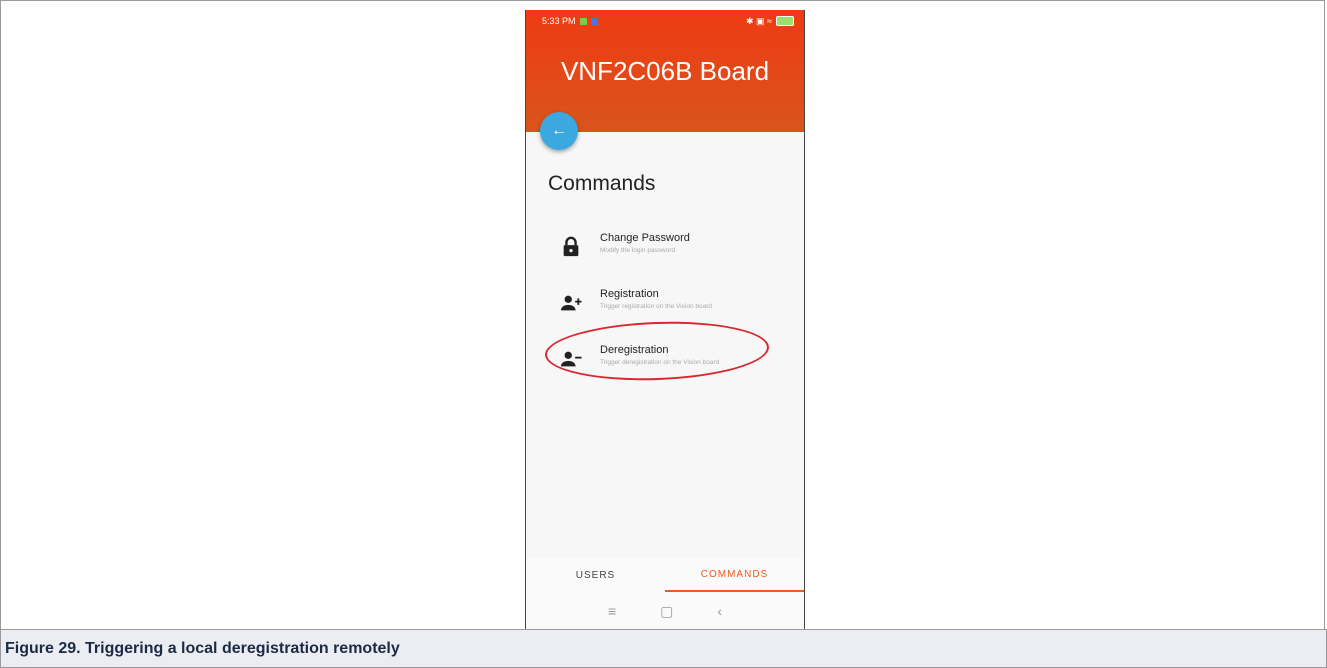  I want to click on section-title: Commands, so click(602, 183).